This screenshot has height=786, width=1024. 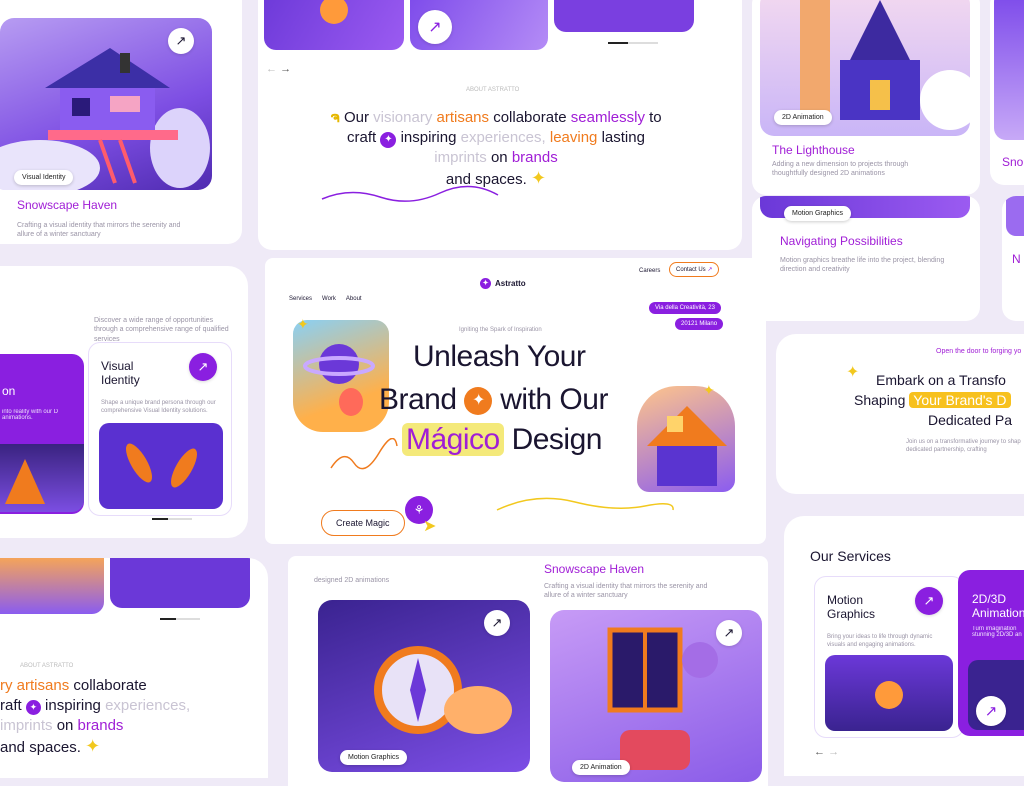 I want to click on embark-kicker: Open the door to forging yo, so click(x=979, y=351).